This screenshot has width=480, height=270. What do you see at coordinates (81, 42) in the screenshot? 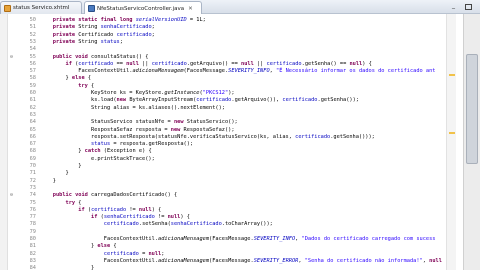
I see `code-line: private String status;` at bounding box center [81, 42].